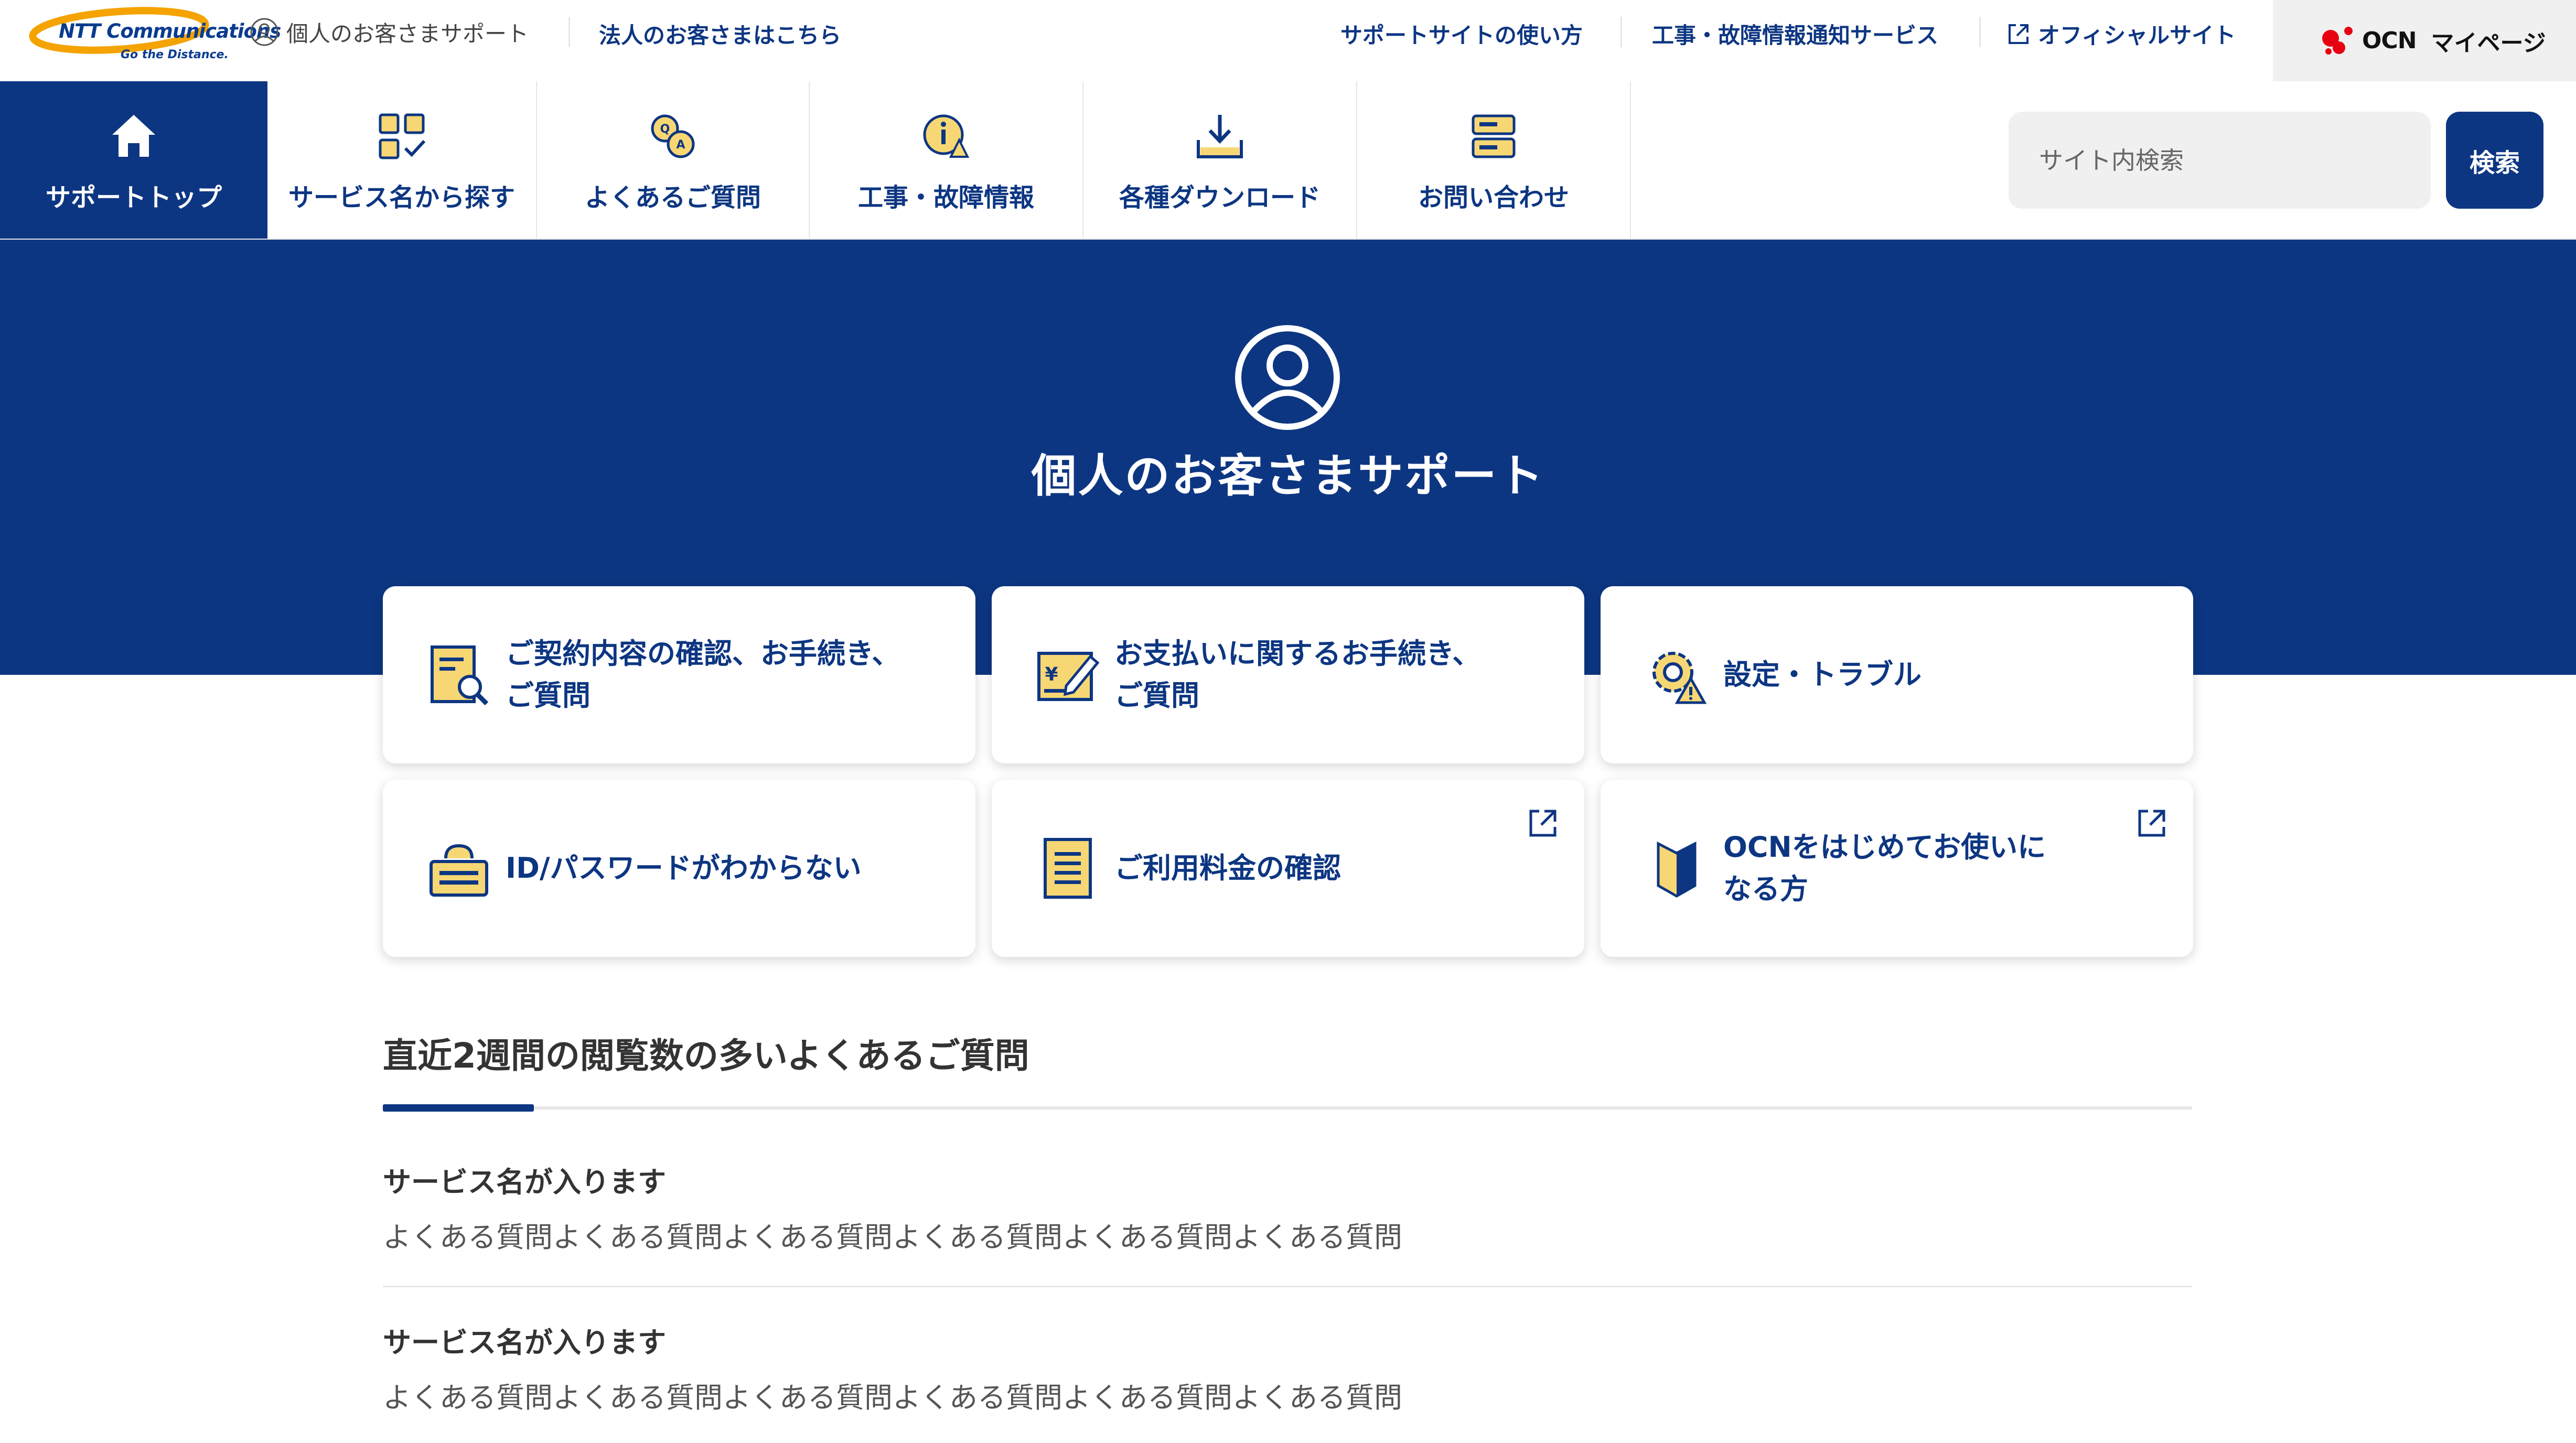 Image resolution: width=2576 pixels, height=1443 pixels. What do you see at coordinates (1884, 868) in the screenshot?
I see `card-title: OCNをはじめてお使いに なる方` at bounding box center [1884, 868].